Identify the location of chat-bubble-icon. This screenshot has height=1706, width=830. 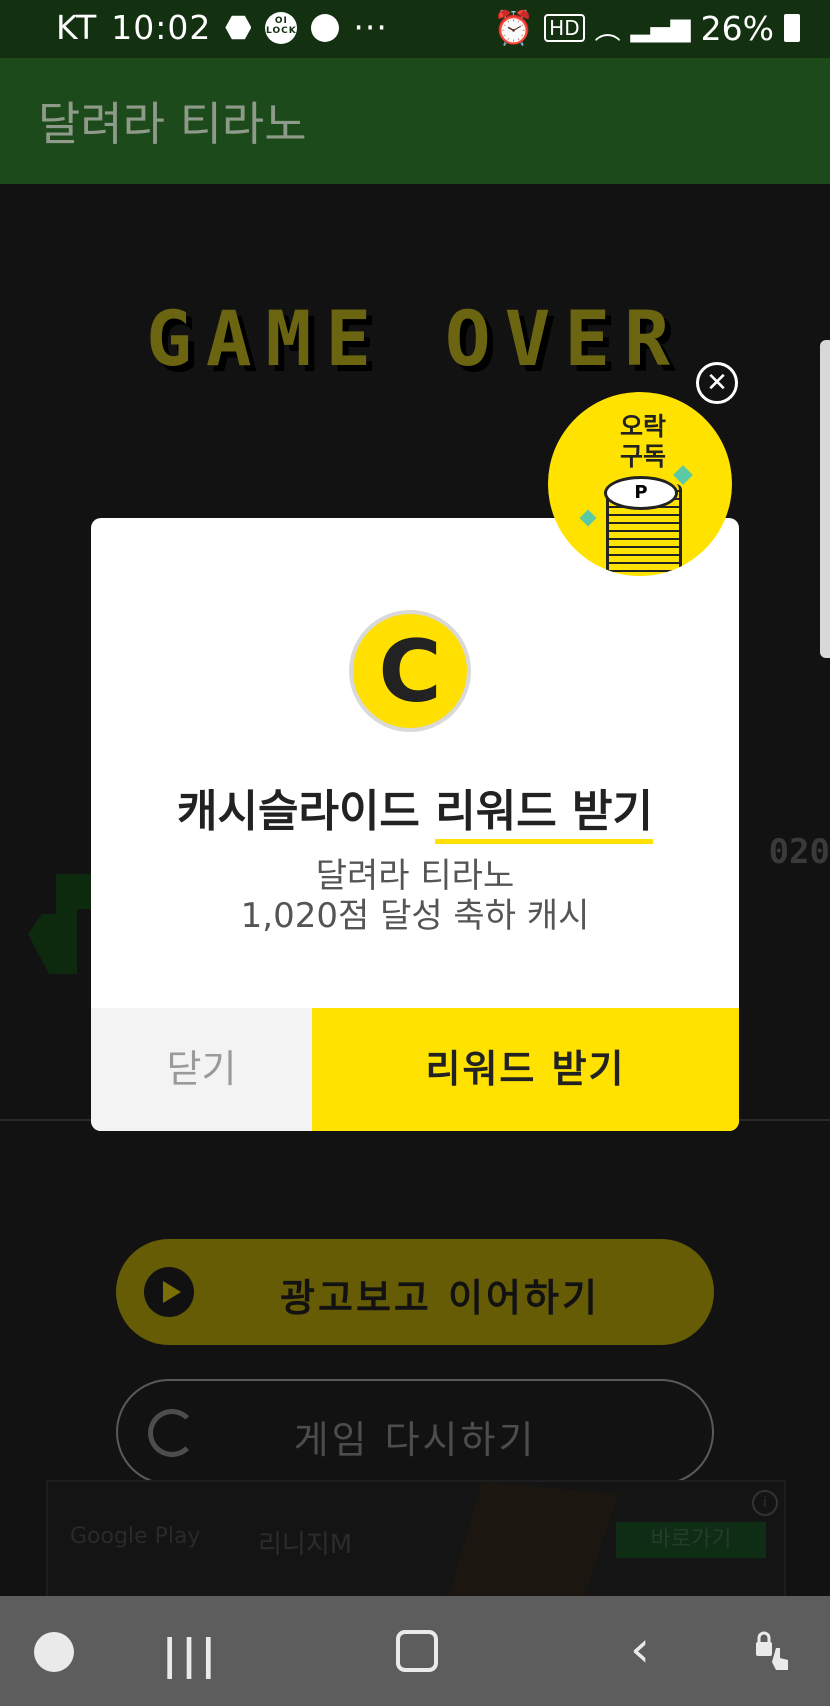
(325, 27).